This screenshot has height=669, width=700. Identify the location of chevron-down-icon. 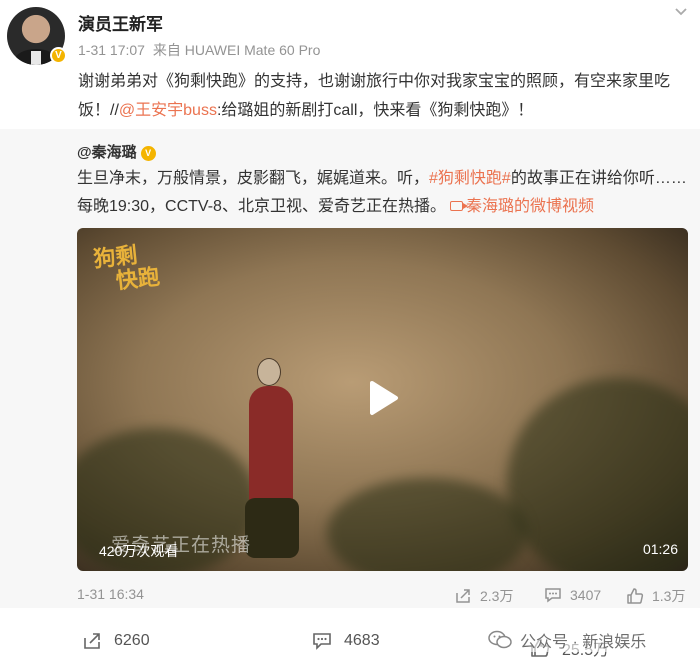
(681, 12).